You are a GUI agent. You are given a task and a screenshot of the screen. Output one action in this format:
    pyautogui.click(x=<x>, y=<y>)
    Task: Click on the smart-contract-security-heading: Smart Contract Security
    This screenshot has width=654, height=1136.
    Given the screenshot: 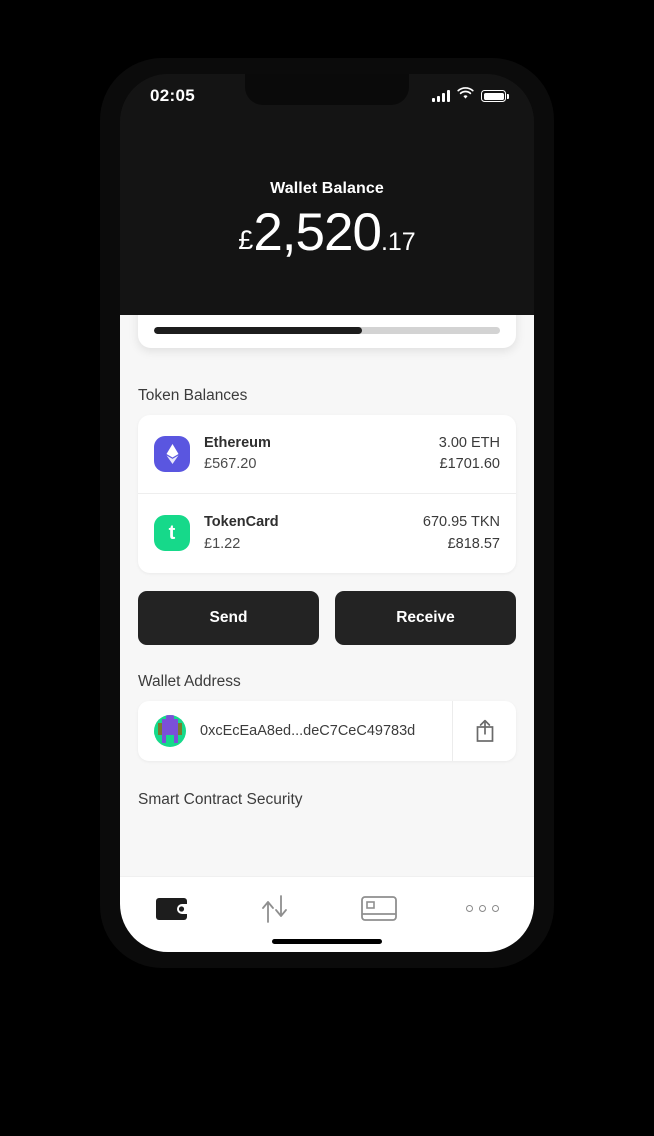 What is the action you would take?
    pyautogui.click(x=220, y=799)
    